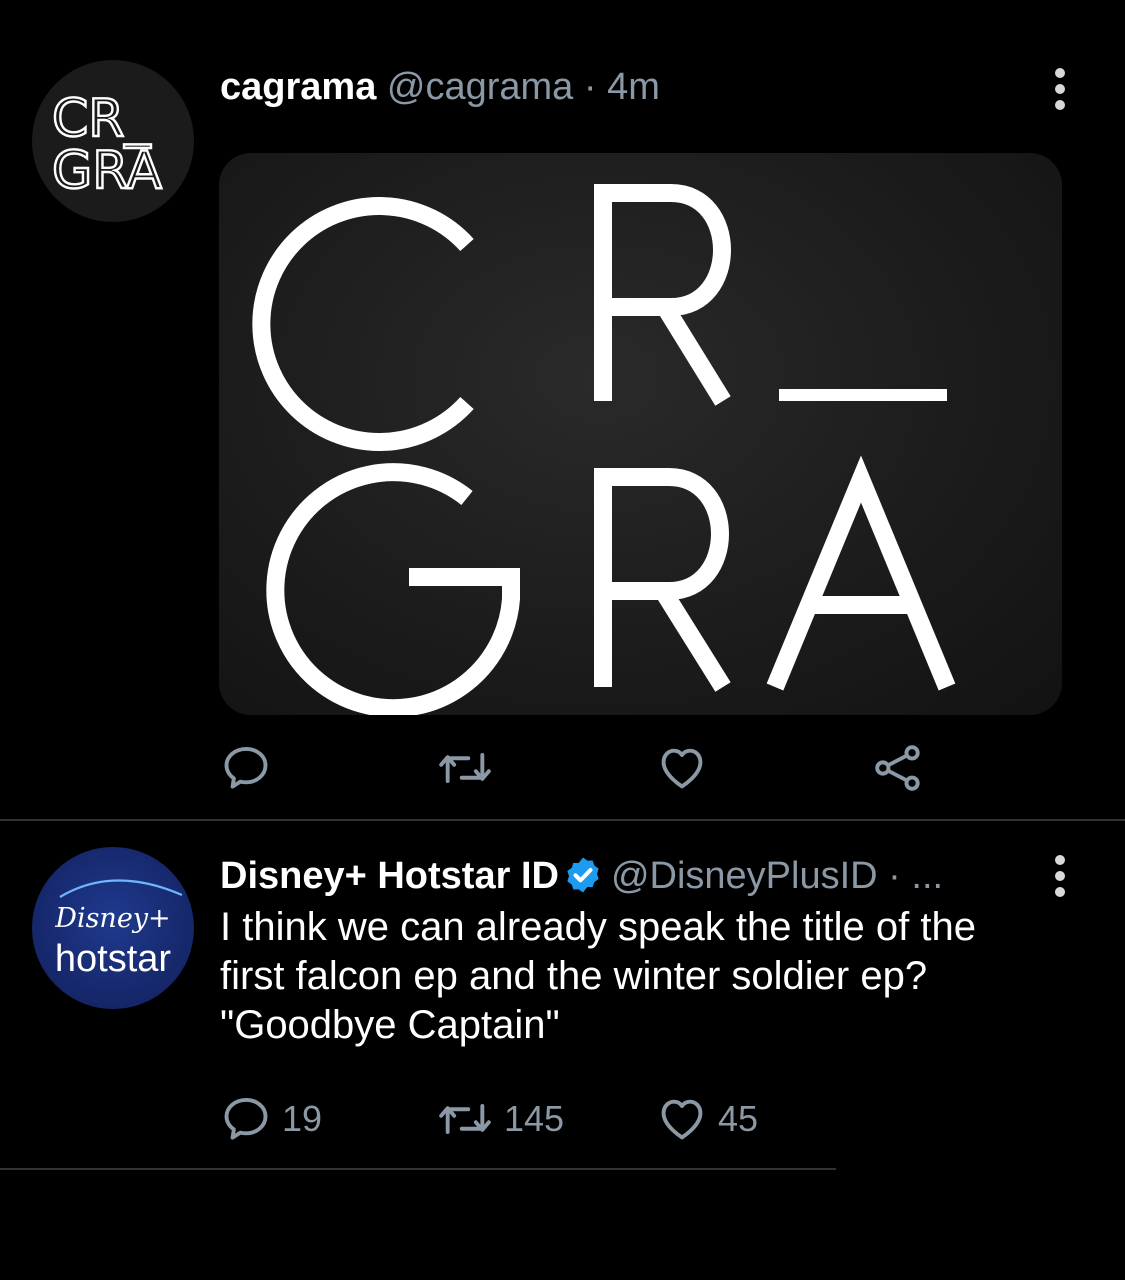 This screenshot has width=1125, height=1280. I want to click on reply-button: 19, so click(271, 1119).